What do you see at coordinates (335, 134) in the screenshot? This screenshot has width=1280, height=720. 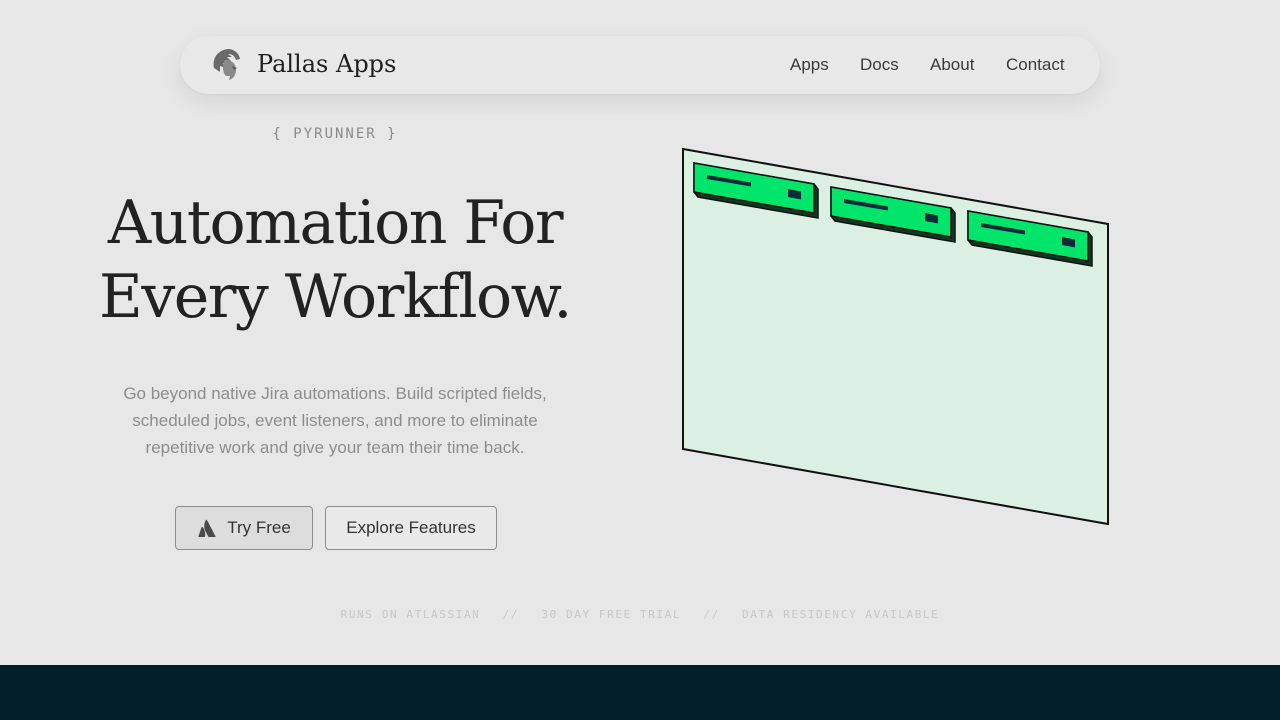 I see `product-eyebrow: { PYRUNNER }` at bounding box center [335, 134].